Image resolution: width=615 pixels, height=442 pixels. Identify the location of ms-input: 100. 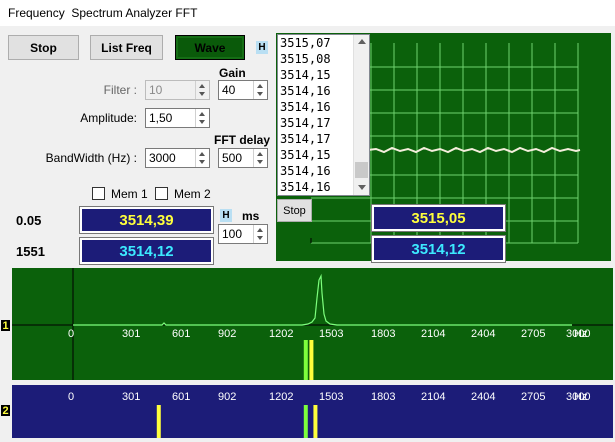
(243, 234).